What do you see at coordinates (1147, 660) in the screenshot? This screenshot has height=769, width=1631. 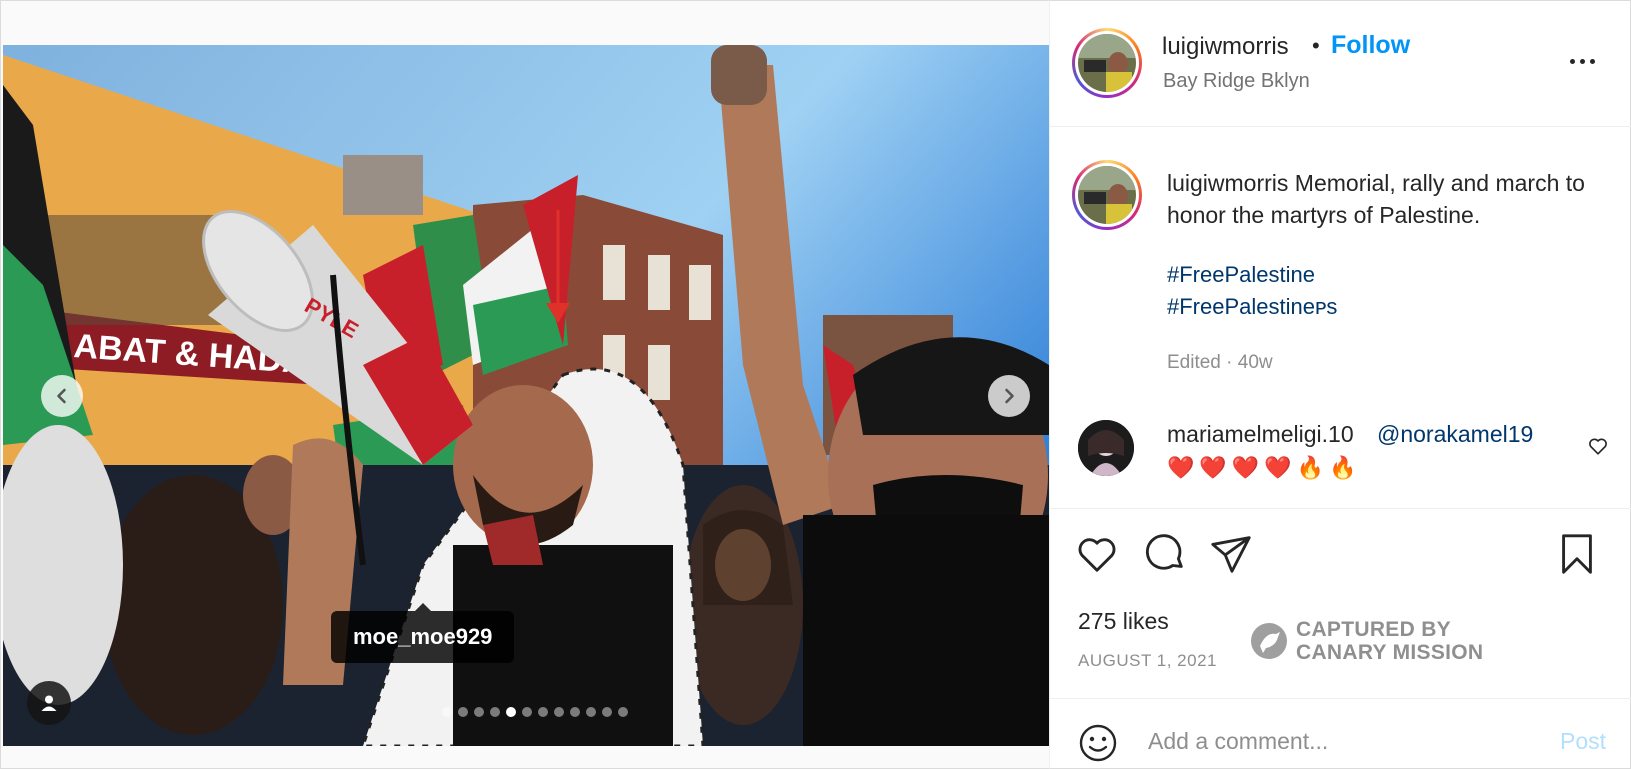 I see `post-date: AUGUST 1, 2021` at bounding box center [1147, 660].